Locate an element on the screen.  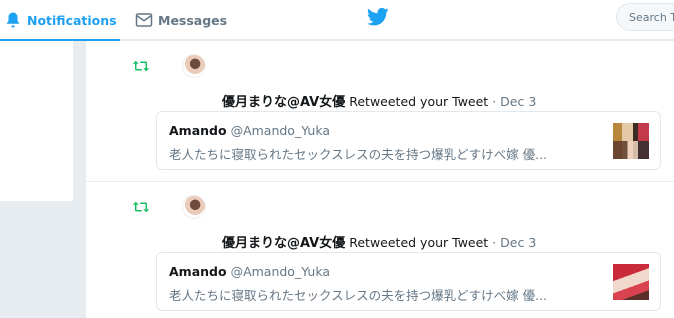
nav-notifications-tab: Notifications is located at coordinates (60, 20).